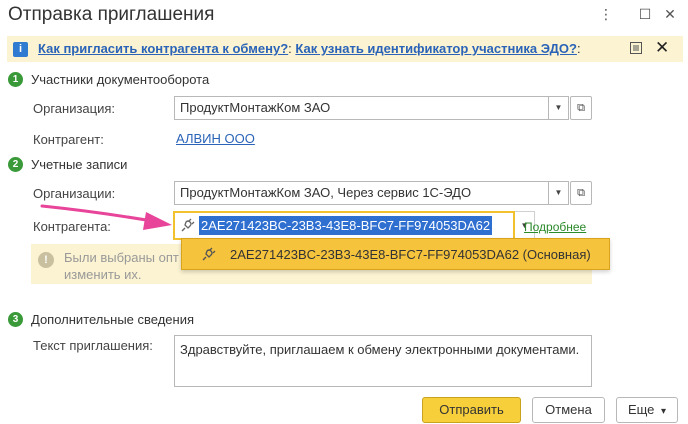 This screenshot has height=424, width=688. Describe the element at coordinates (103, 274) in the screenshot. I see `warning-note-line-2: изменить их.` at that location.